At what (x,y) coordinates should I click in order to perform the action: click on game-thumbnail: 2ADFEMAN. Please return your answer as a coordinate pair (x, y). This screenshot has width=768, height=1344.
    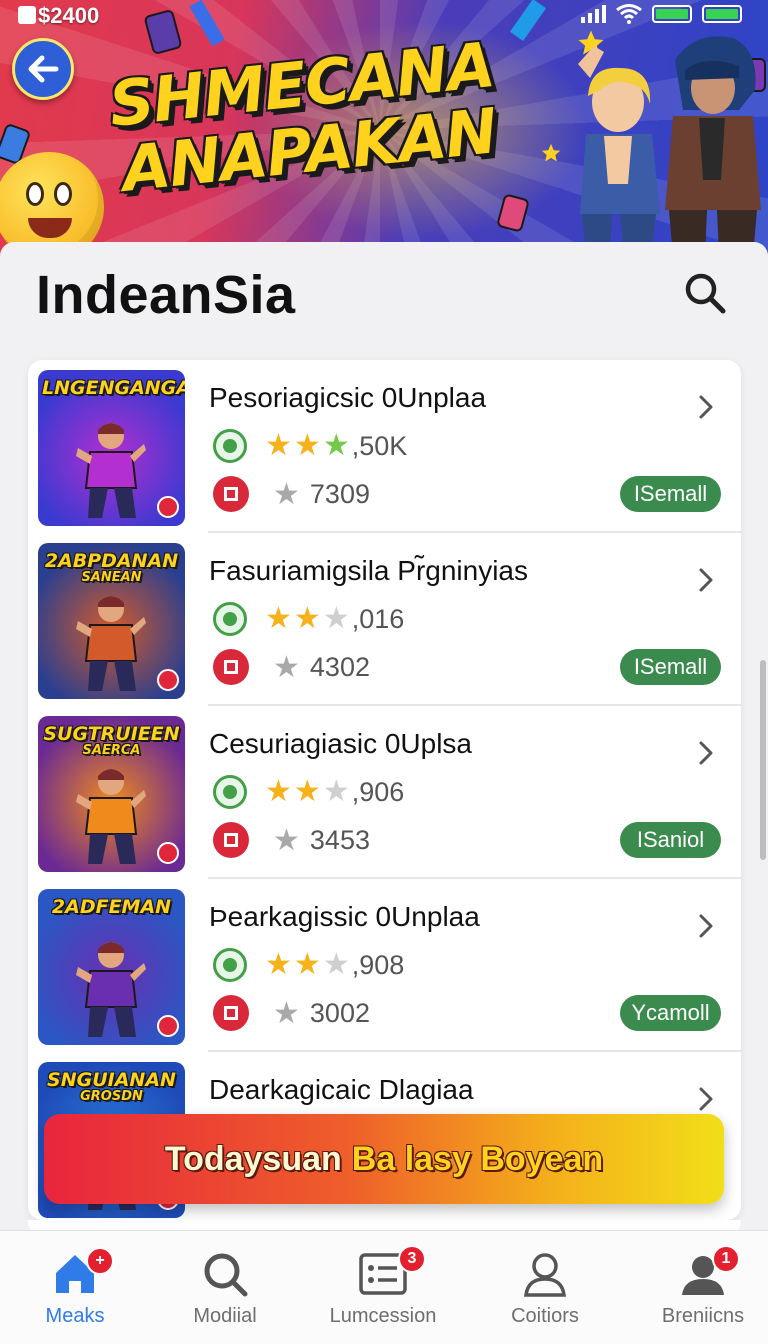
    Looking at the image, I should click on (111, 967).